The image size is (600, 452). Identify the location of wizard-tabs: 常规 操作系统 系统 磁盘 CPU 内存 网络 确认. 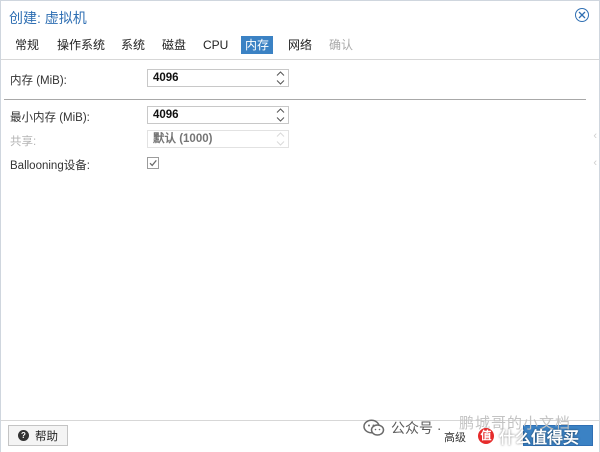
(300, 45).